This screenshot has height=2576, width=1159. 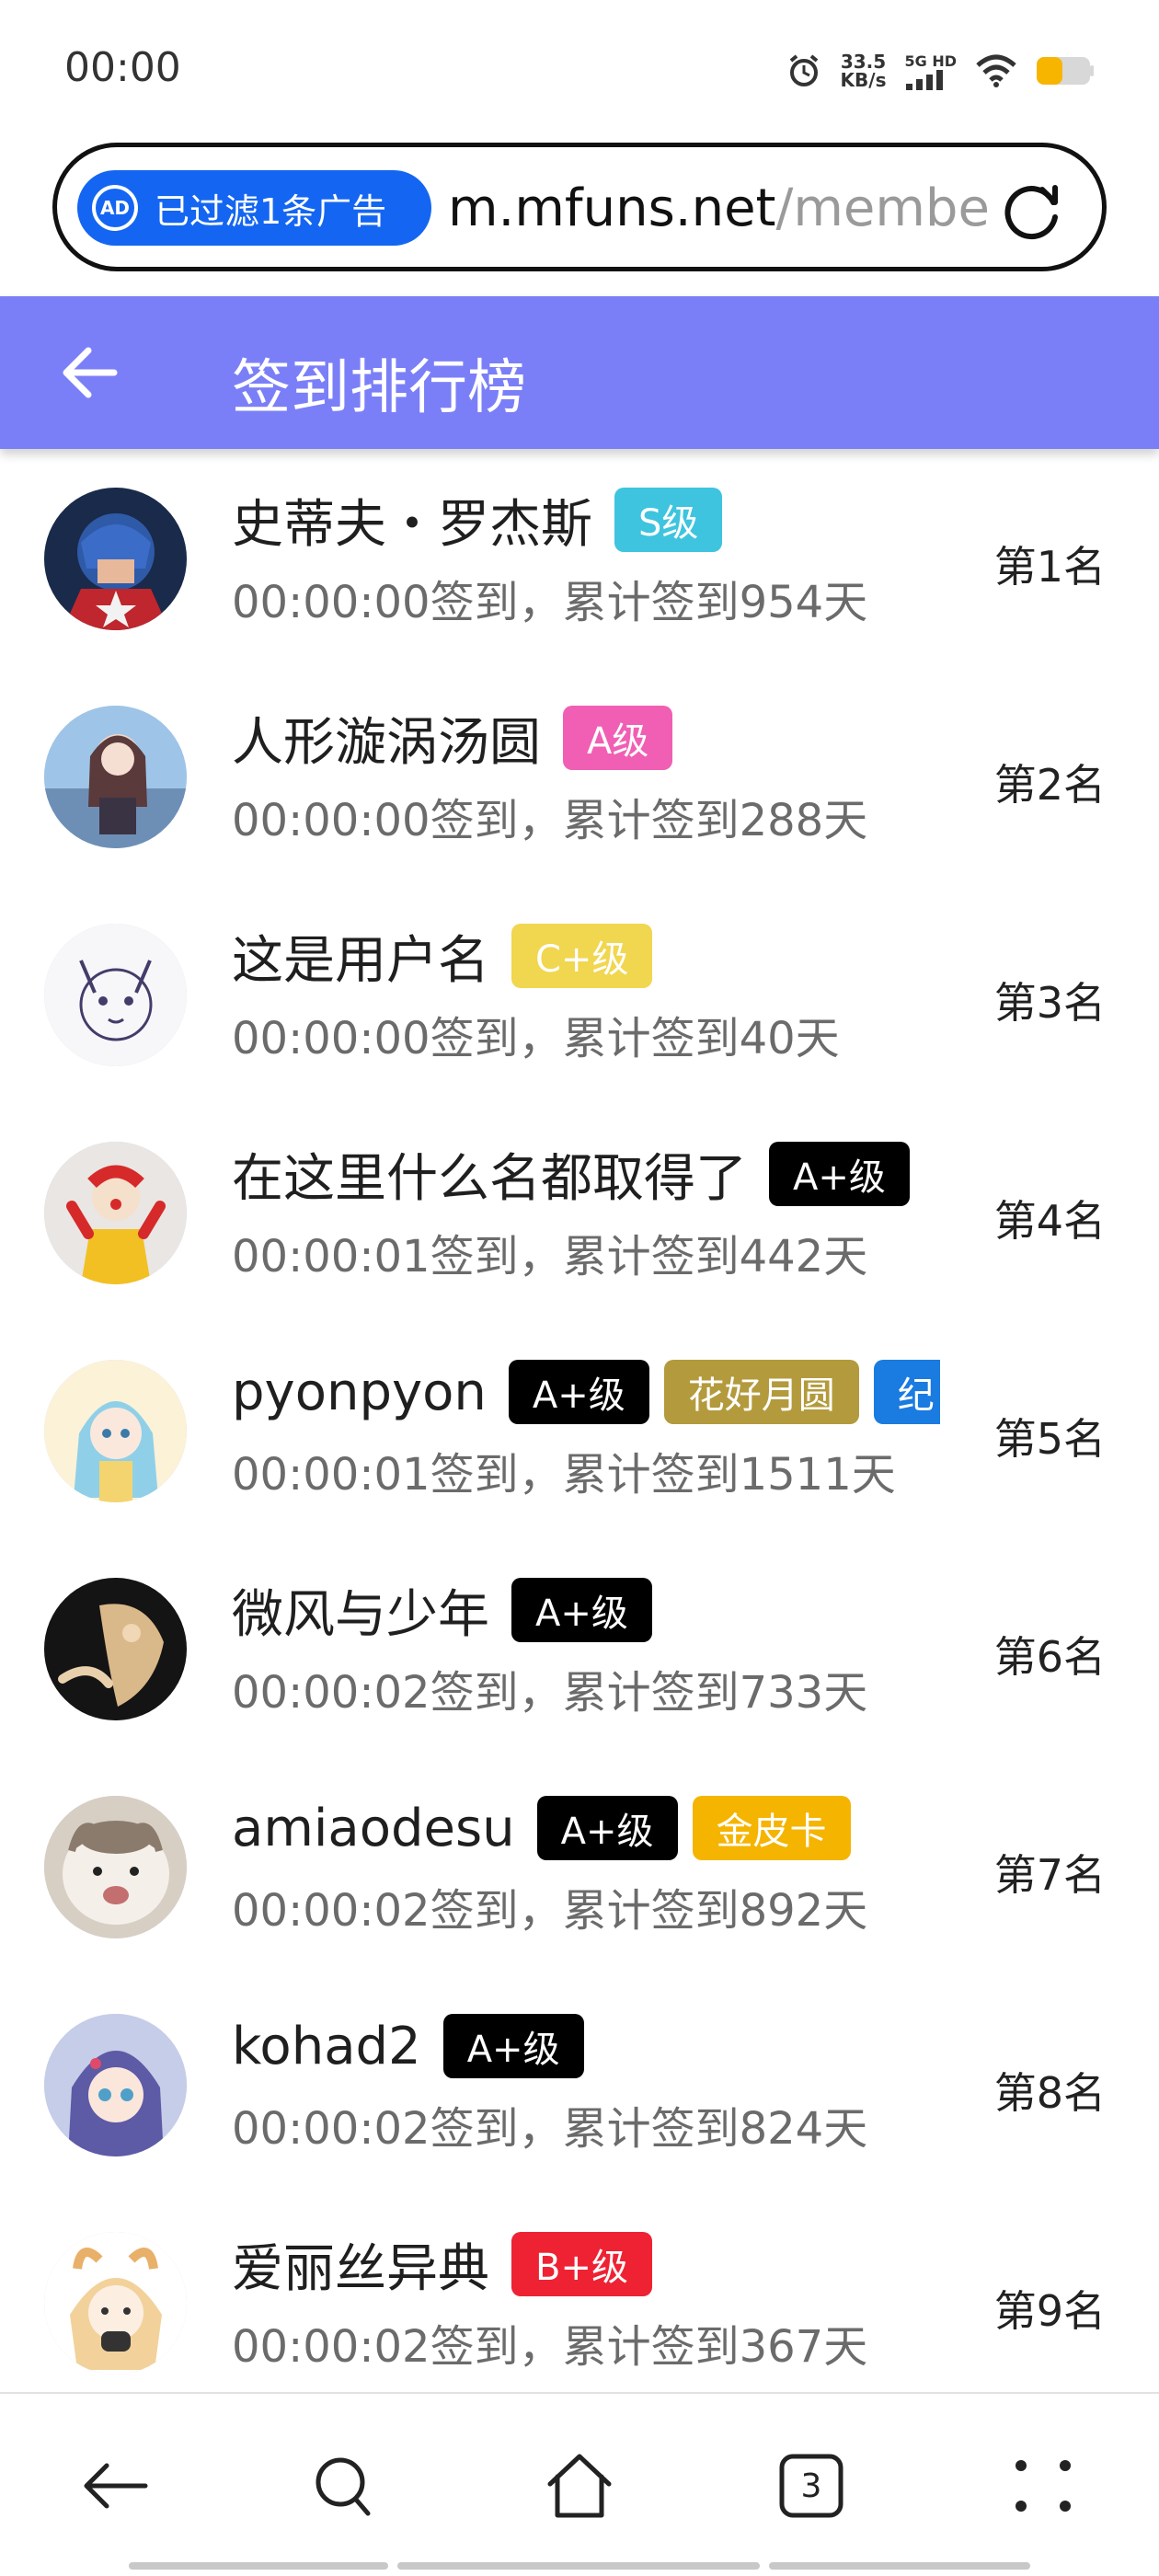 I want to click on name-line: 微风与少年 A+级, so click(x=586, y=1610).